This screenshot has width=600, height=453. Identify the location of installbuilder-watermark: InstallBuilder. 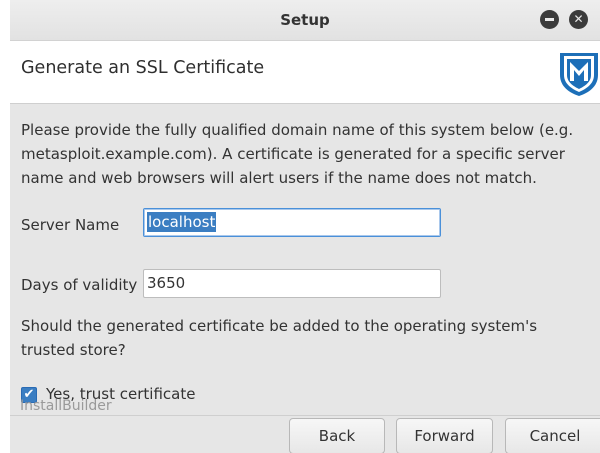
(66, 406).